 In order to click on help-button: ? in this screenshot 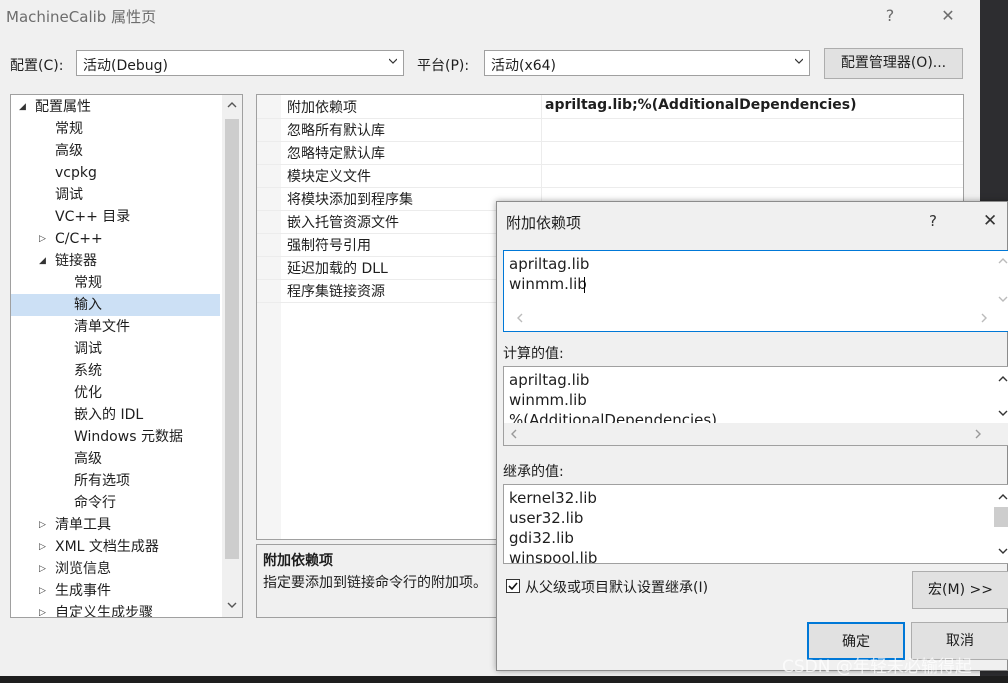, I will do `click(890, 16)`.